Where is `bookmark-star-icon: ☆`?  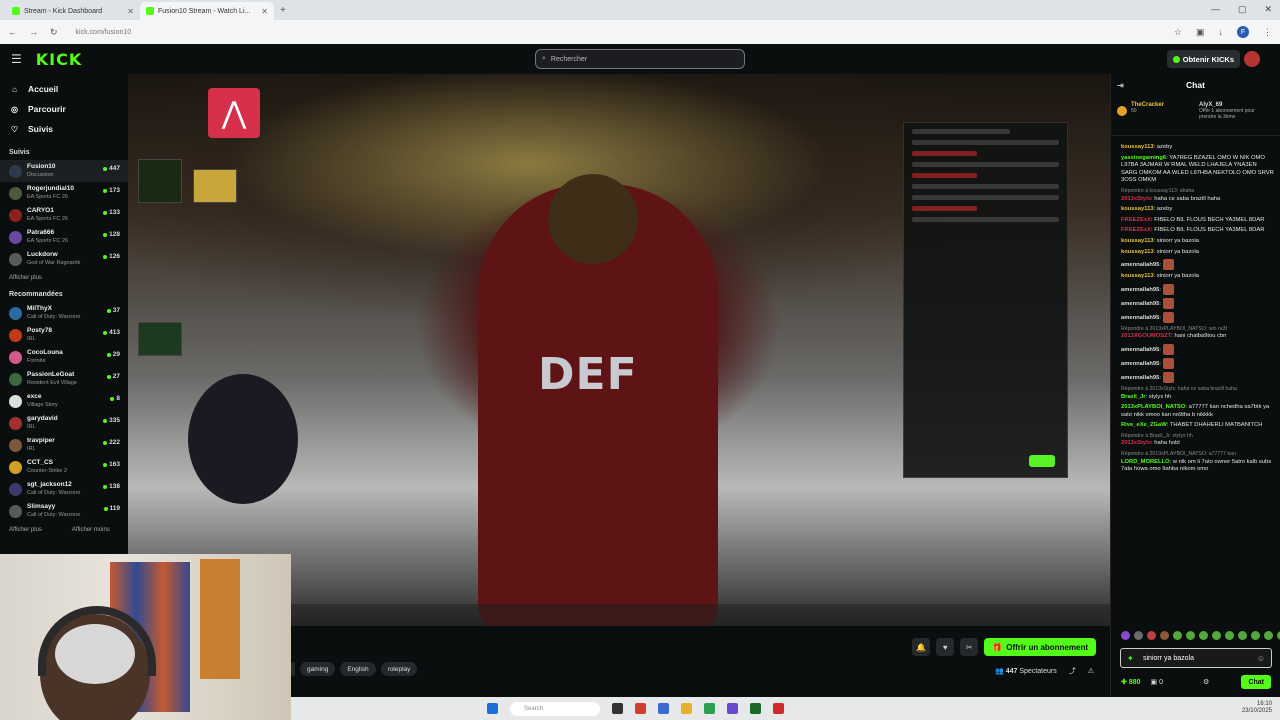 bookmark-star-icon: ☆ is located at coordinates (1178, 32).